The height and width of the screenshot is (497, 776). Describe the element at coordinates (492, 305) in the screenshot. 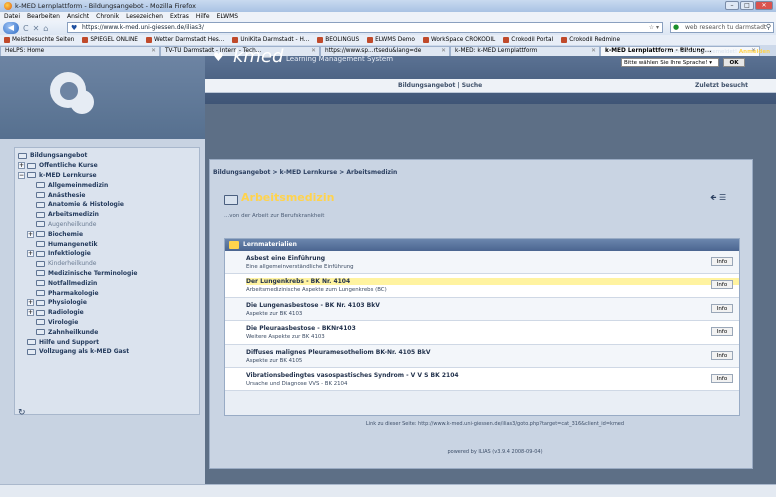

I see `item-title: Die Lungenasbestose - BK Nr. 4103 BkV` at that location.